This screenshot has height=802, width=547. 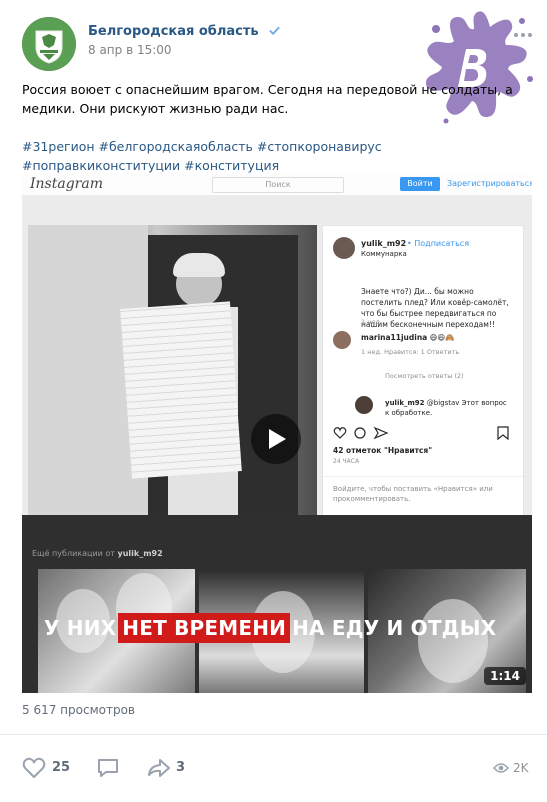 What do you see at coordinates (410, 352) in the screenshot?
I see `instagram-commenter-meta: 1 нед. Нравится: 1 Ответить` at bounding box center [410, 352].